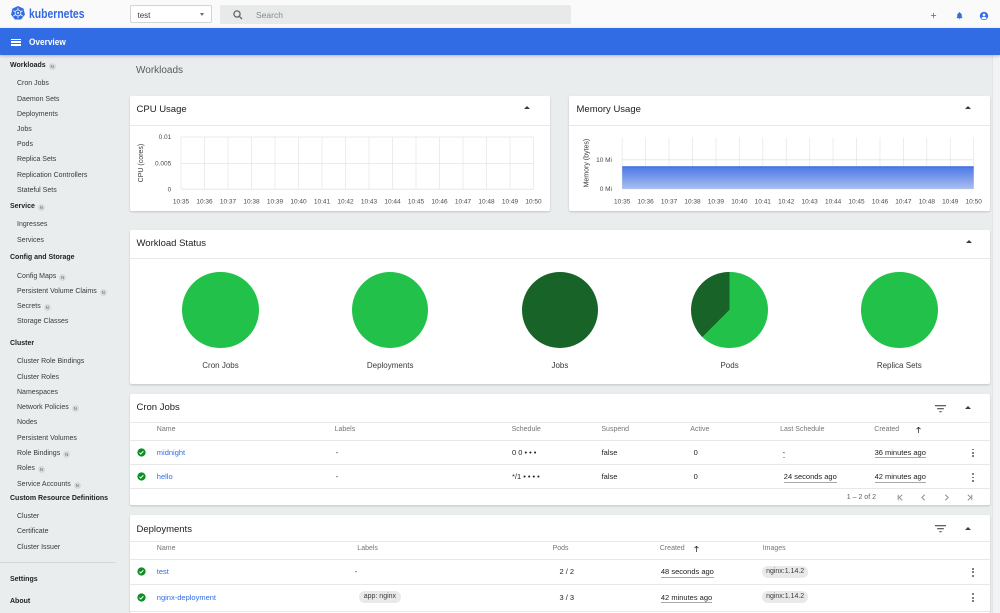  What do you see at coordinates (170, 189) in the screenshot?
I see `svg-text: 0` at bounding box center [170, 189].